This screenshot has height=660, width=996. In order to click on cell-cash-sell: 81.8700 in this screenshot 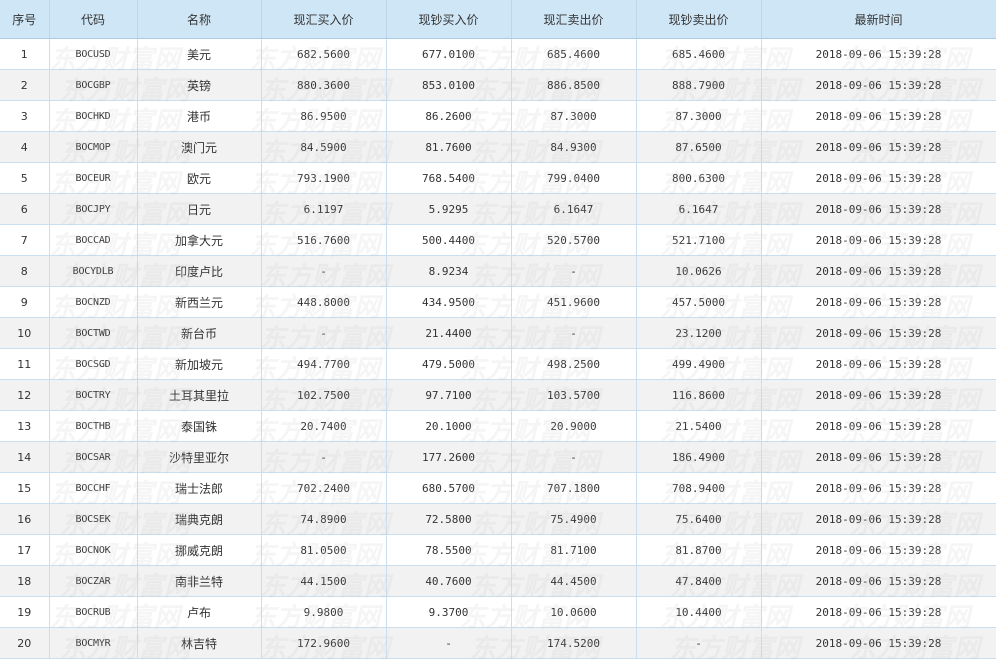, I will do `click(699, 550)`.